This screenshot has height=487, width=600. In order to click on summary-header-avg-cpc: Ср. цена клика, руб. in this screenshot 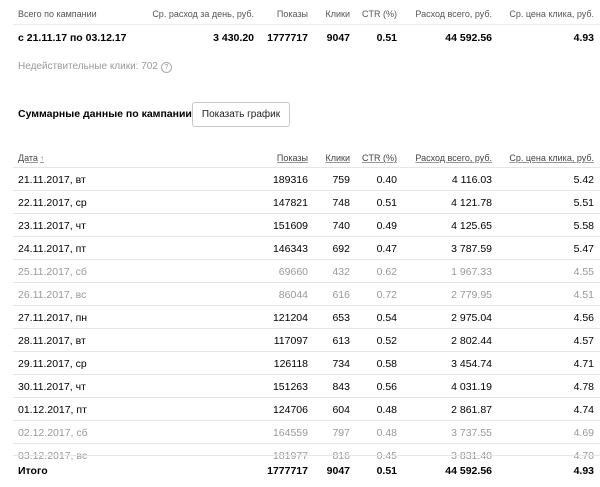, I will do `click(551, 14)`.